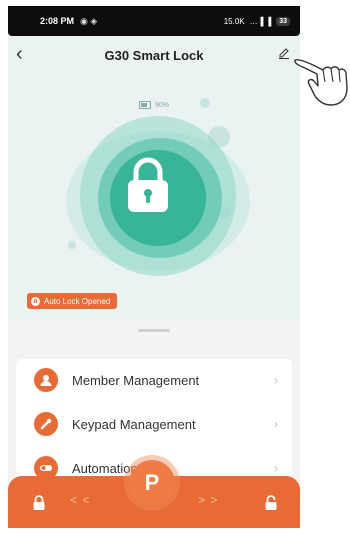 This screenshot has width=350, height=537. What do you see at coordinates (19, 54) in the screenshot?
I see `back-chevron-icon: ‹` at bounding box center [19, 54].